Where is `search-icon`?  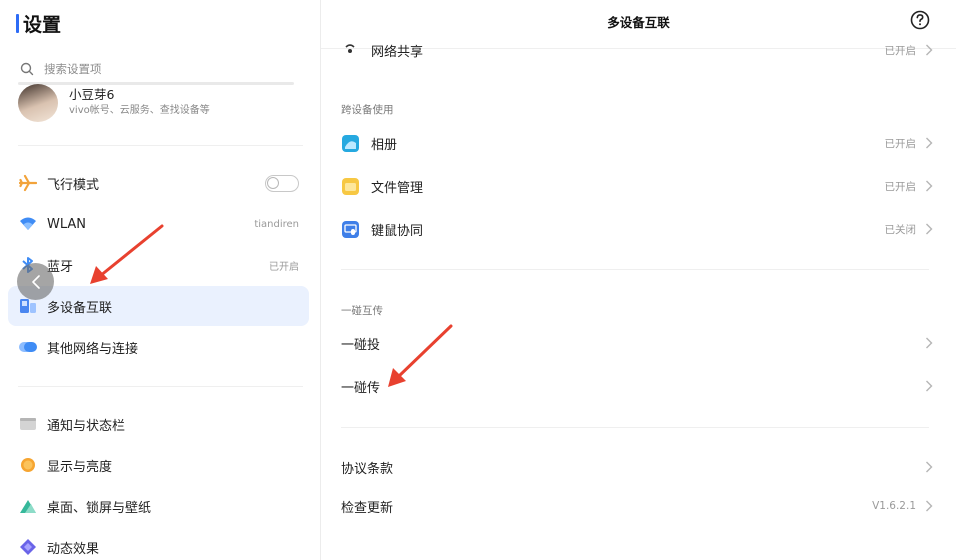 search-icon is located at coordinates (27, 69).